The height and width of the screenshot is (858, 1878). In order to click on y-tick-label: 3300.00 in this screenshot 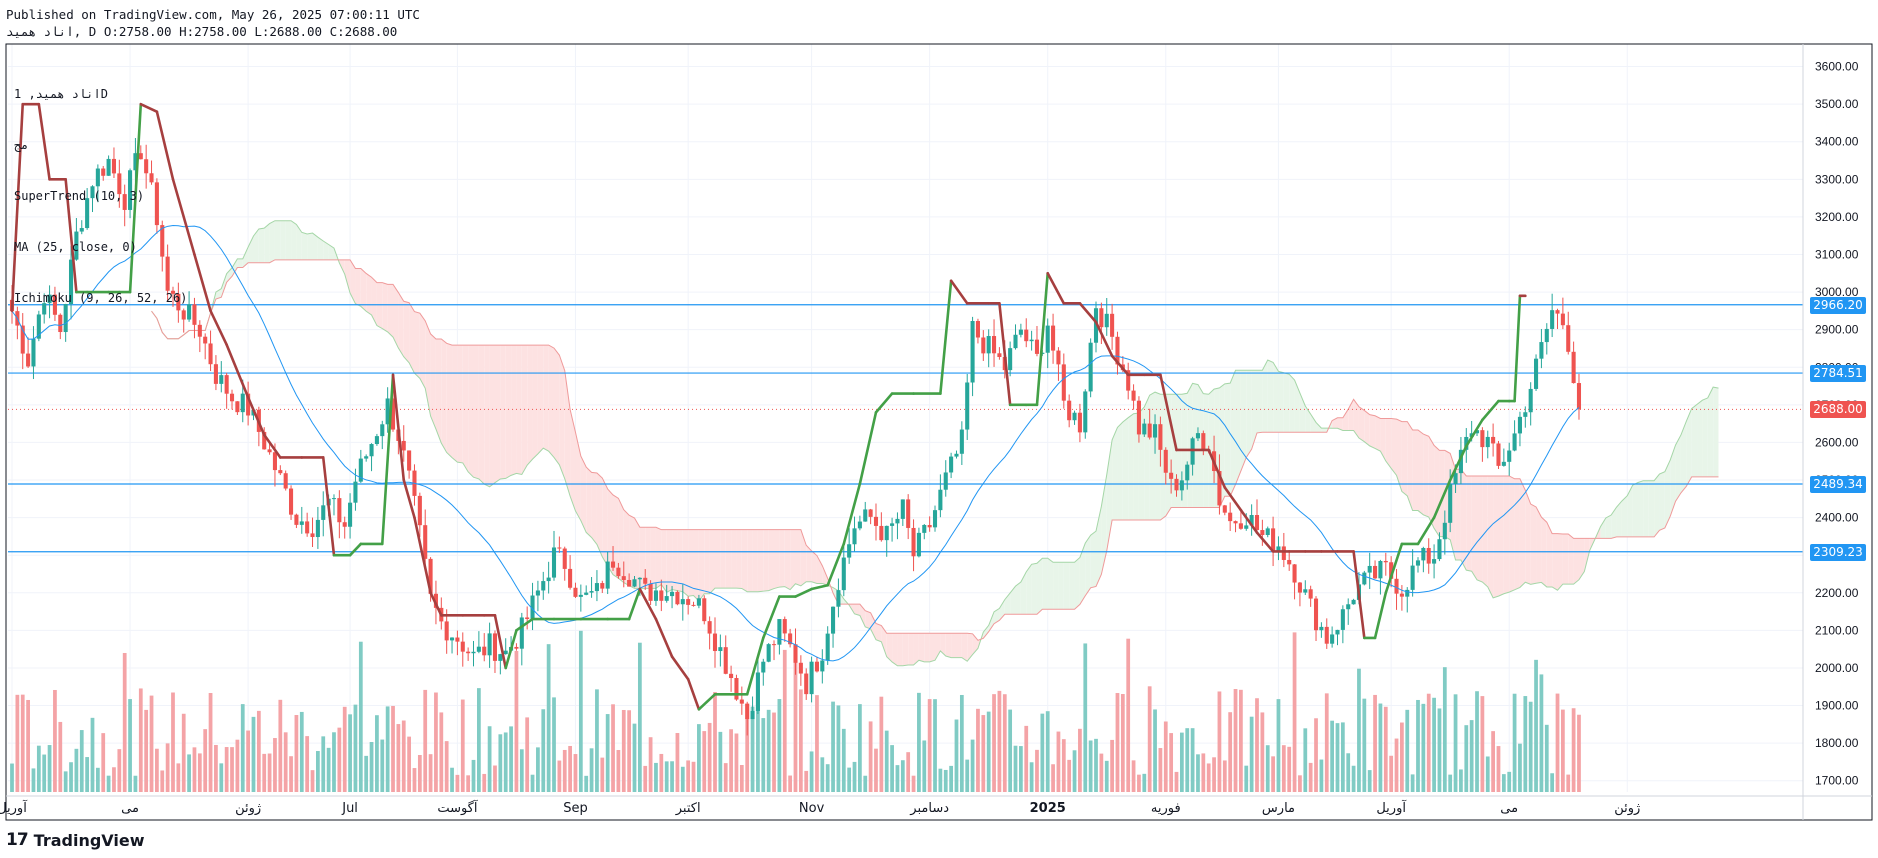, I will do `click(1837, 179)`.